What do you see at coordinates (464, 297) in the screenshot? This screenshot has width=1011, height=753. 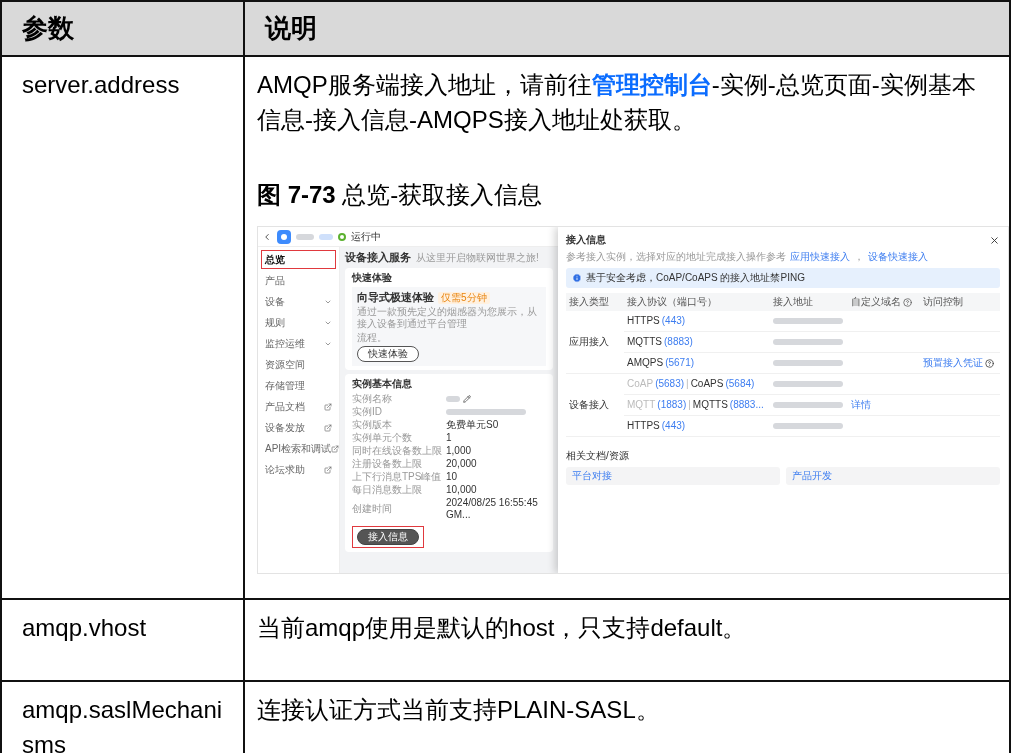 I see `time-badge: 仅需5分钟` at bounding box center [464, 297].